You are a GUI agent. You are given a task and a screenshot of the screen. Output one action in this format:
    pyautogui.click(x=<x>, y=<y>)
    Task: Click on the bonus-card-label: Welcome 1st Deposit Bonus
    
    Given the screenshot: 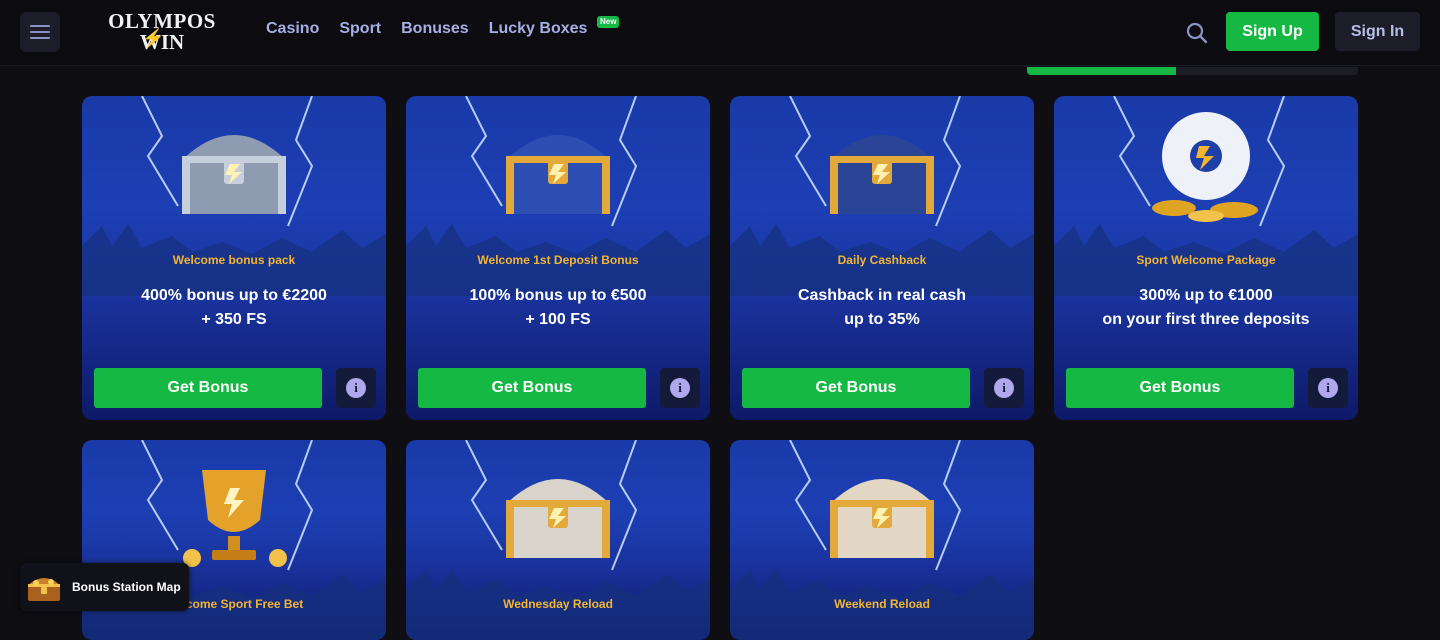 What is the action you would take?
    pyautogui.click(x=558, y=260)
    